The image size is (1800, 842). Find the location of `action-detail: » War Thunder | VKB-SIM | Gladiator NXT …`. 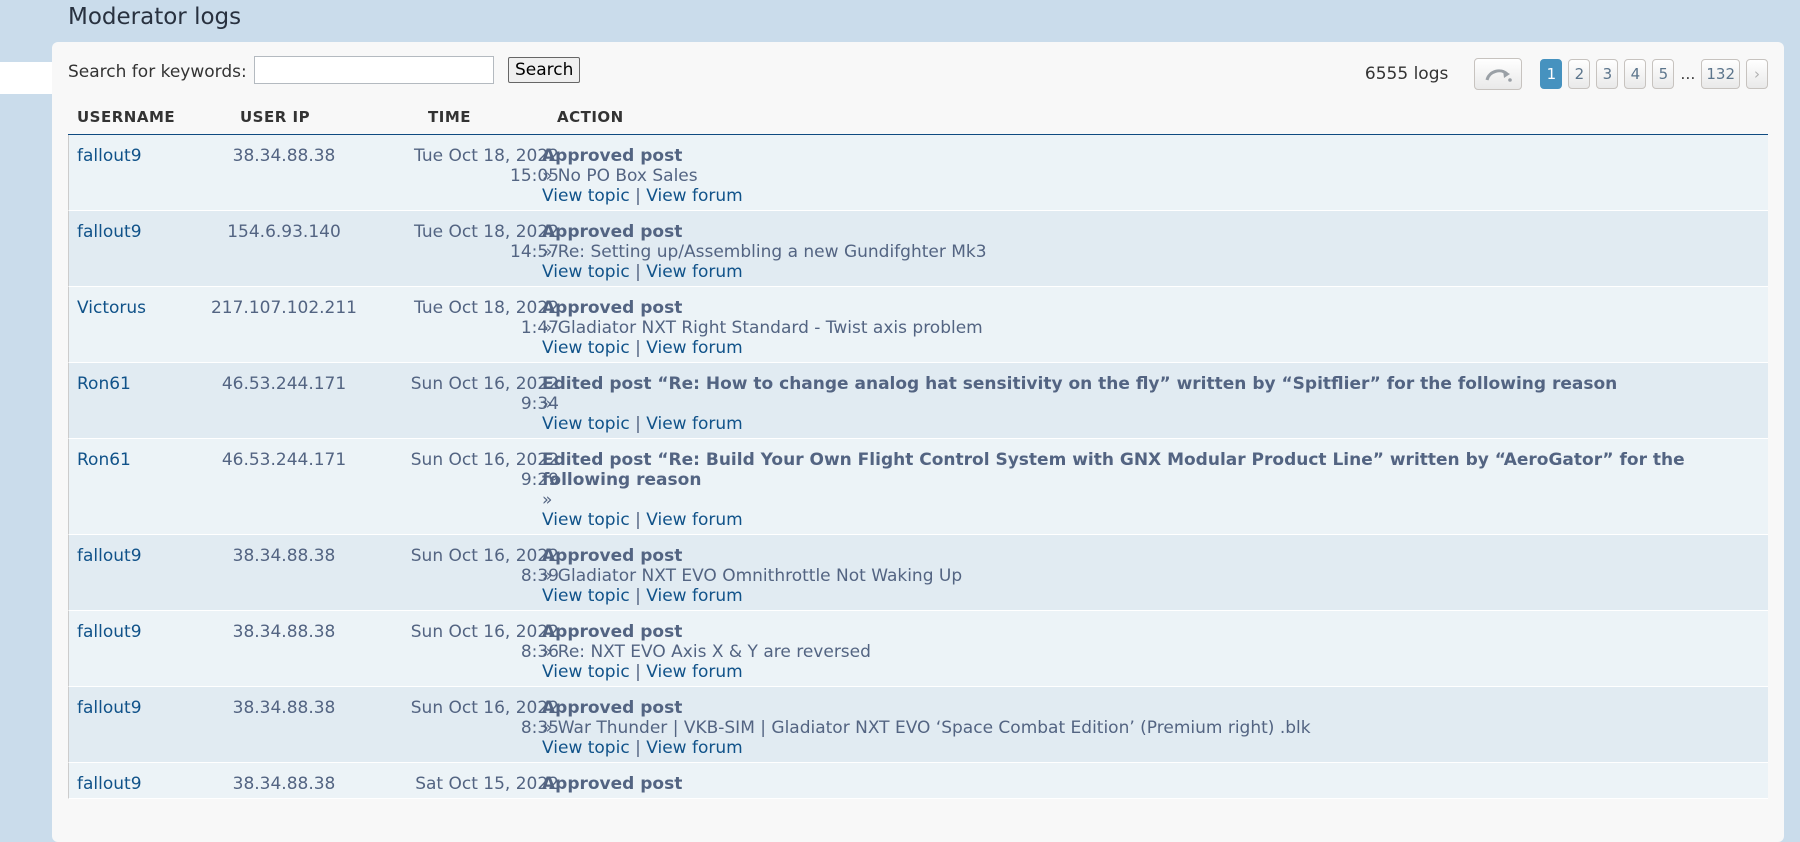

action-detail: » War Thunder | VKB-SIM | Gladiator NXT … is located at coordinates (926, 728).